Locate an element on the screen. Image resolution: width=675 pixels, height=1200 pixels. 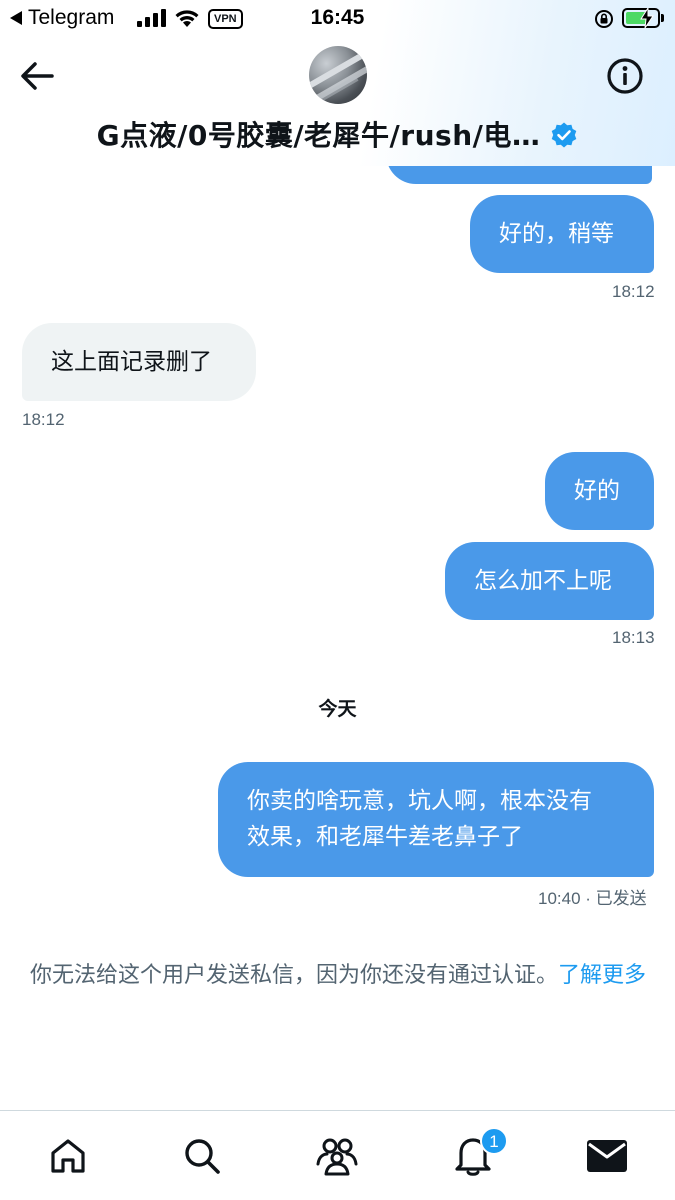
status-time: 16:45 is located at coordinates (337, 17).